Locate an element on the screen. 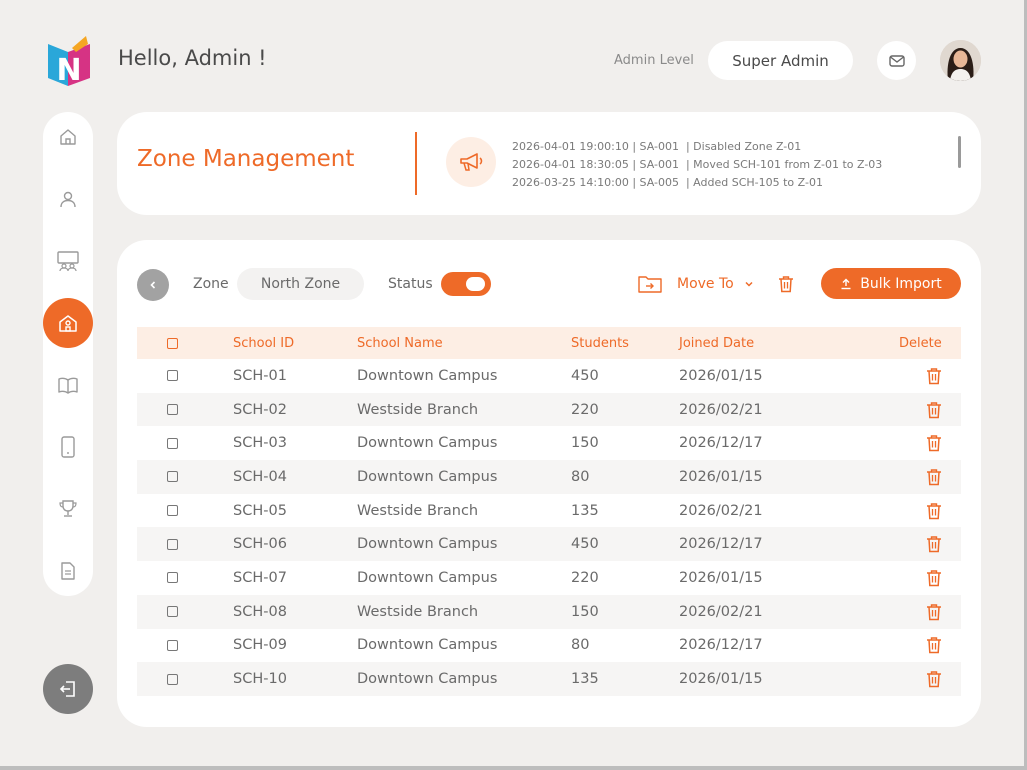  status-toggle is located at coordinates (466, 284).